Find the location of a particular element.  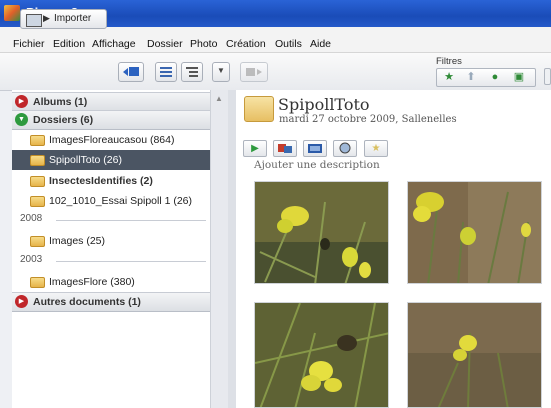

upload-icon is located at coordinates (131, 71).